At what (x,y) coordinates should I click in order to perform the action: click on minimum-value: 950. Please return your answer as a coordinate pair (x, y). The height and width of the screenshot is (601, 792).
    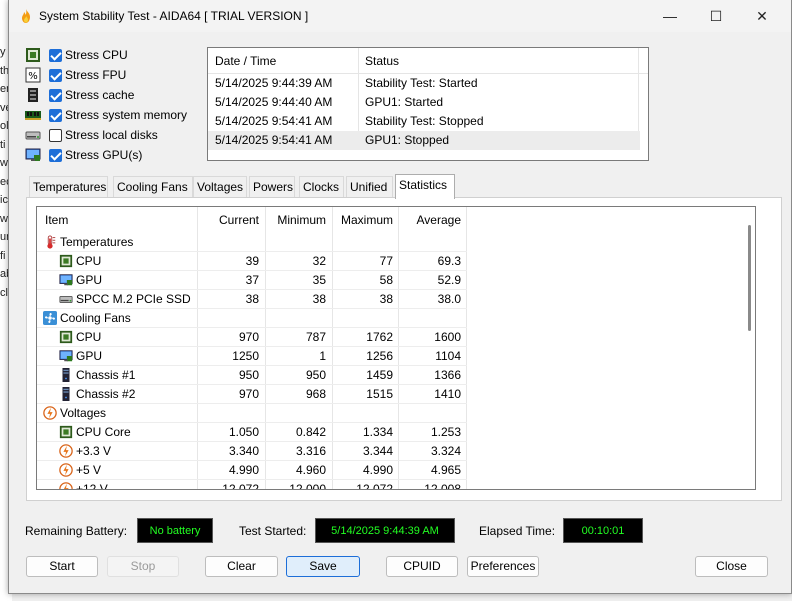
    Looking at the image, I should click on (315, 375).